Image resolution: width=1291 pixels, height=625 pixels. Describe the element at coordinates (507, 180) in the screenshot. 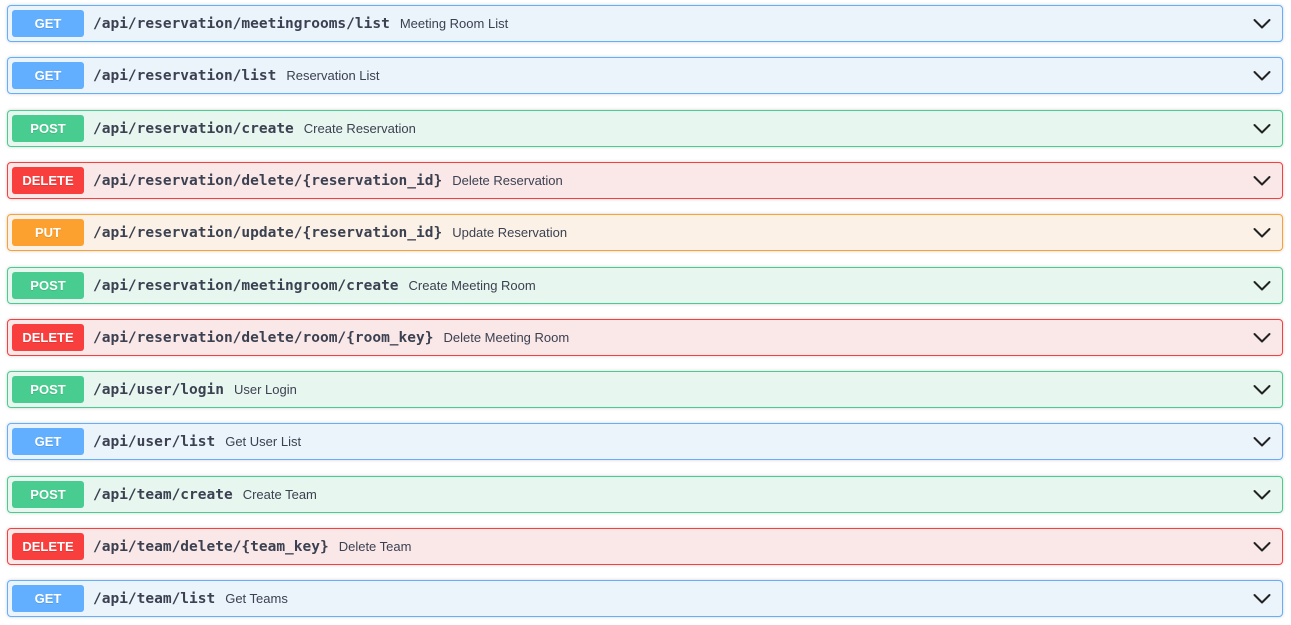

I see `operation-summary: Delete Reservation` at that location.